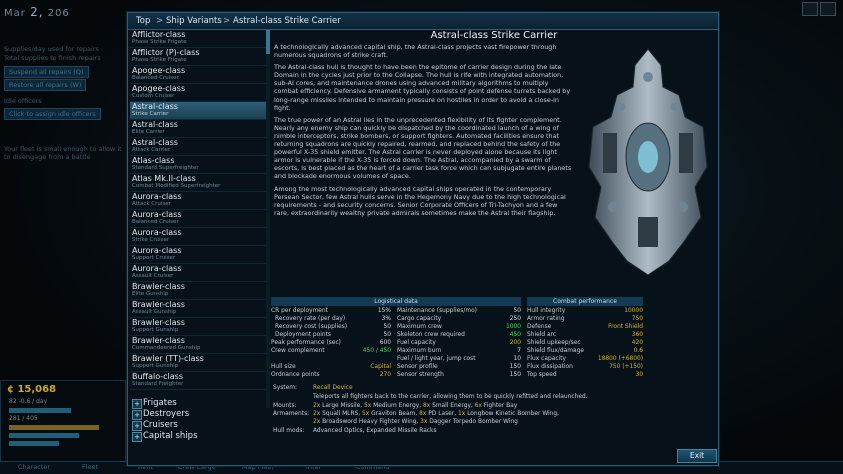  What do you see at coordinates (176, 186) in the screenshot?
I see `ship-variant-desc: Combat Modified Superfreighter` at bounding box center [176, 186].